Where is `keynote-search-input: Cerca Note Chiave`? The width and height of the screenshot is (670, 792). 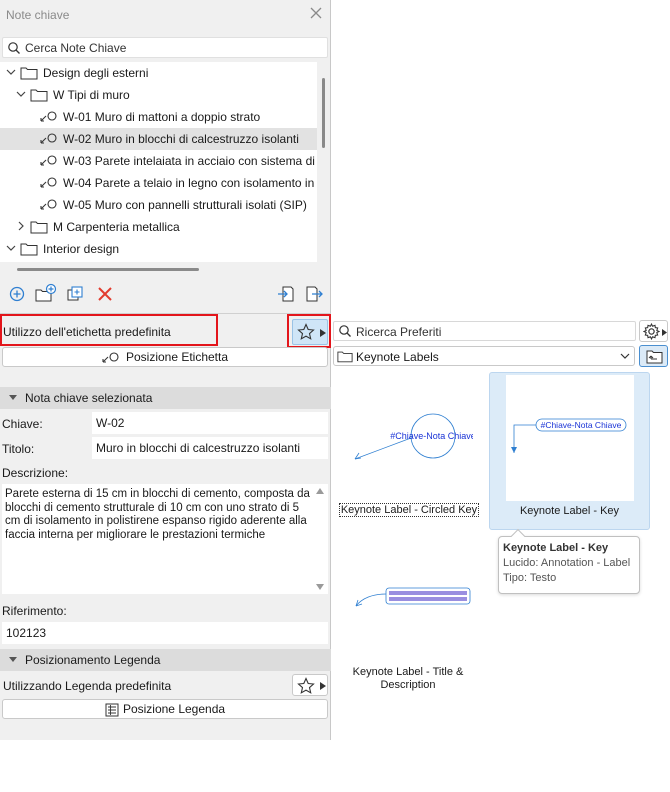
keynote-search-input: Cerca Note Chiave is located at coordinates (165, 47).